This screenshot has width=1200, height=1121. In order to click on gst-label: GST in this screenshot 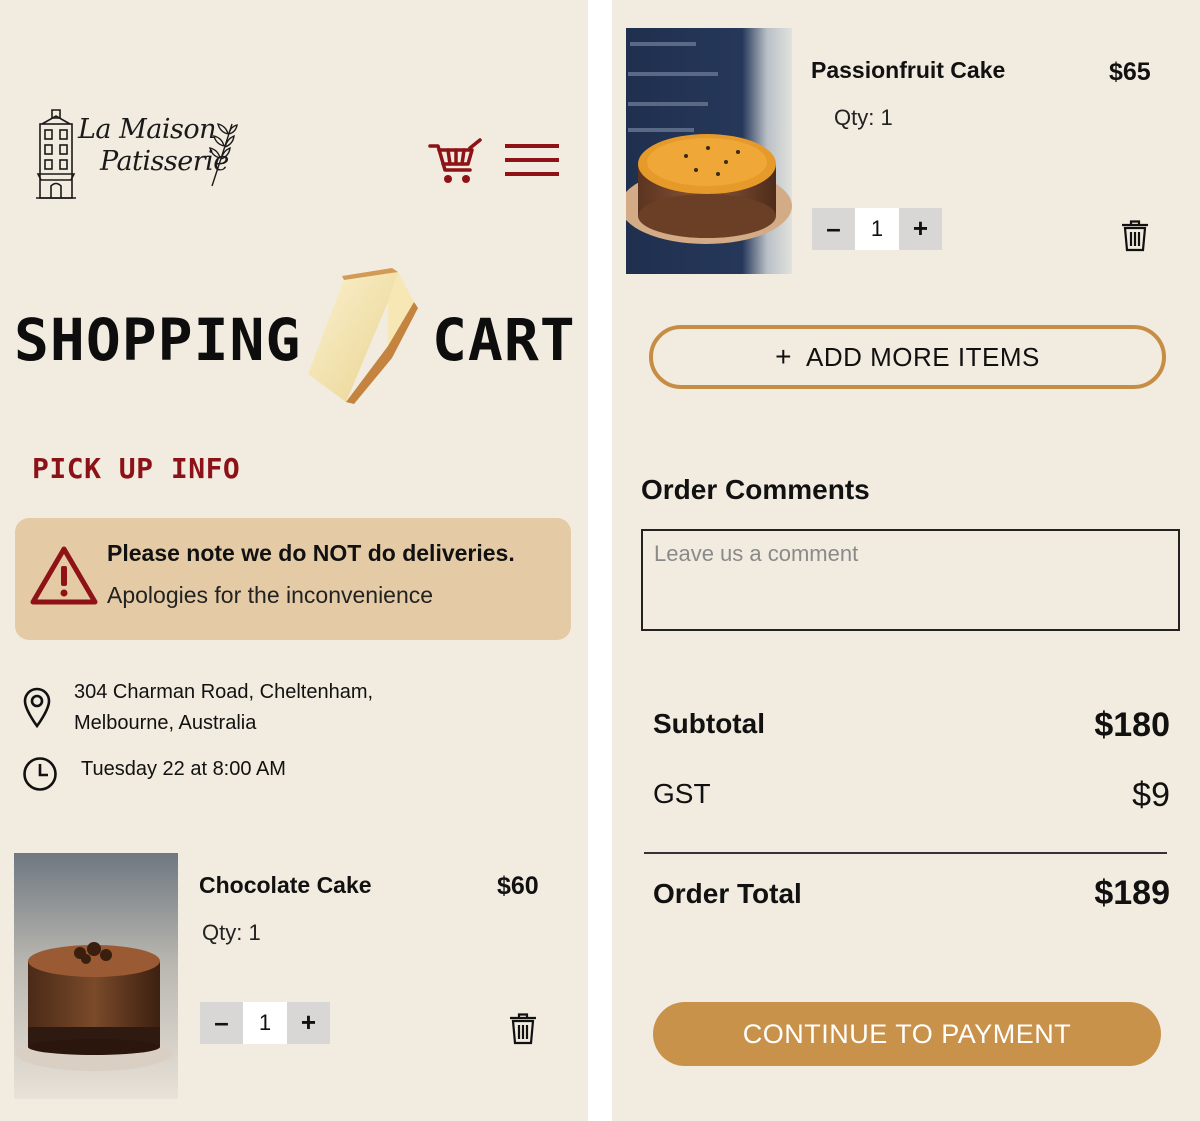, I will do `click(682, 793)`.